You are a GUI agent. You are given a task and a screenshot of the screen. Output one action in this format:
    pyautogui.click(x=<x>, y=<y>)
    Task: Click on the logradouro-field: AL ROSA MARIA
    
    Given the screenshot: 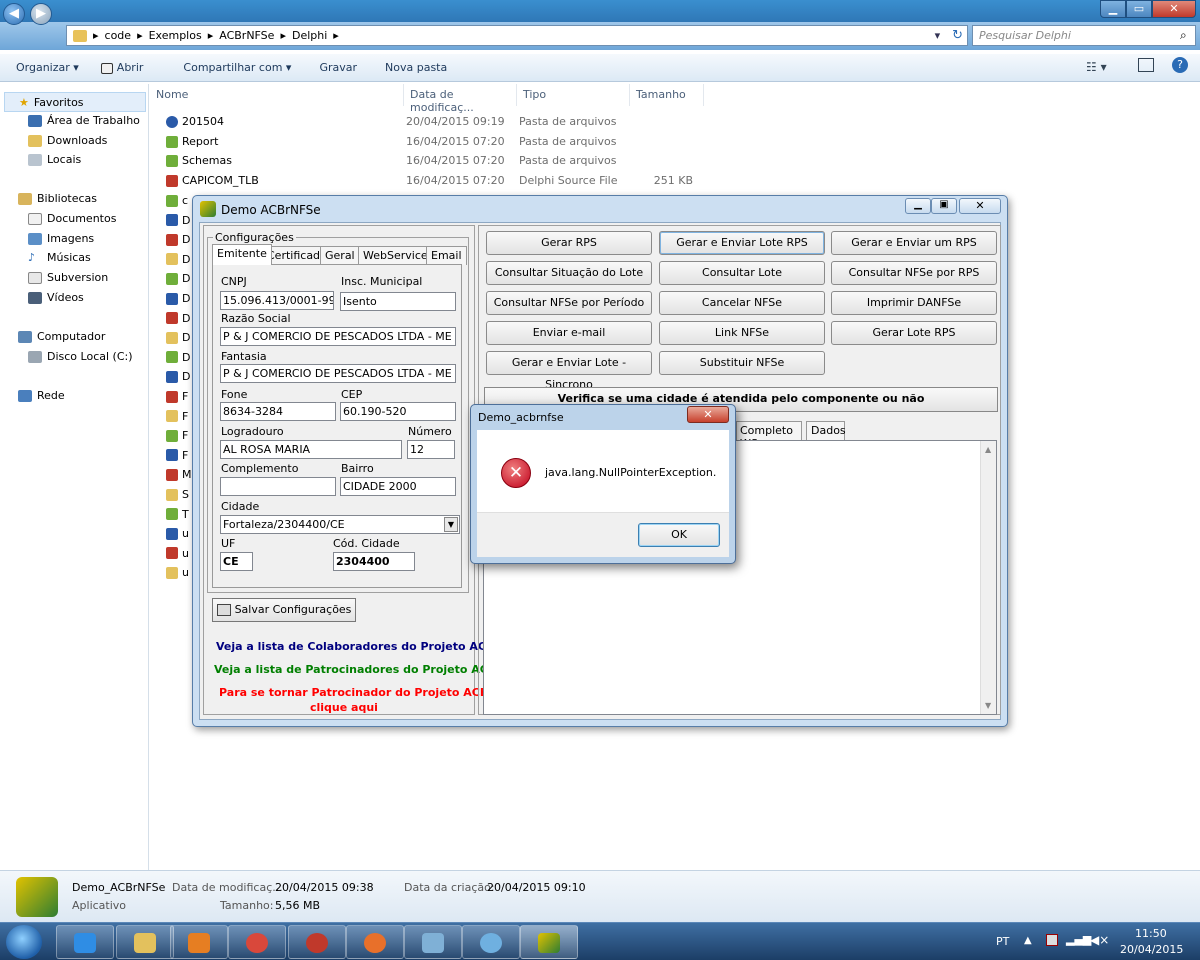 What is the action you would take?
    pyautogui.click(x=311, y=449)
    